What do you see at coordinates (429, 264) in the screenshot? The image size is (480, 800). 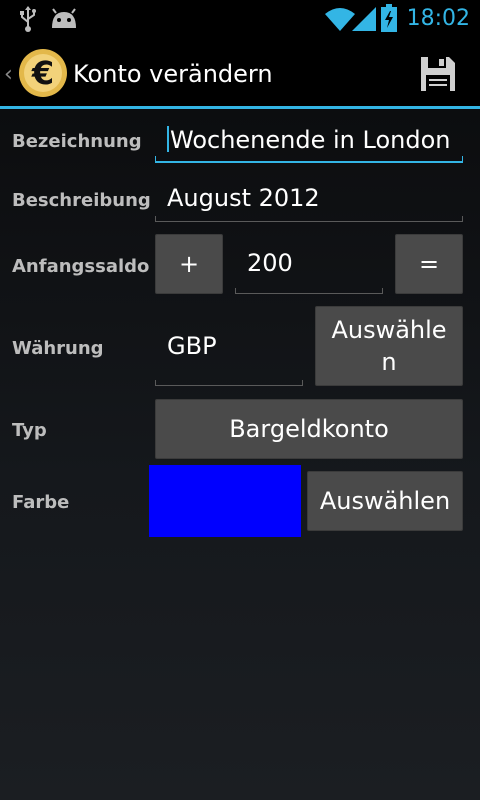 I see `calculate-button: =` at bounding box center [429, 264].